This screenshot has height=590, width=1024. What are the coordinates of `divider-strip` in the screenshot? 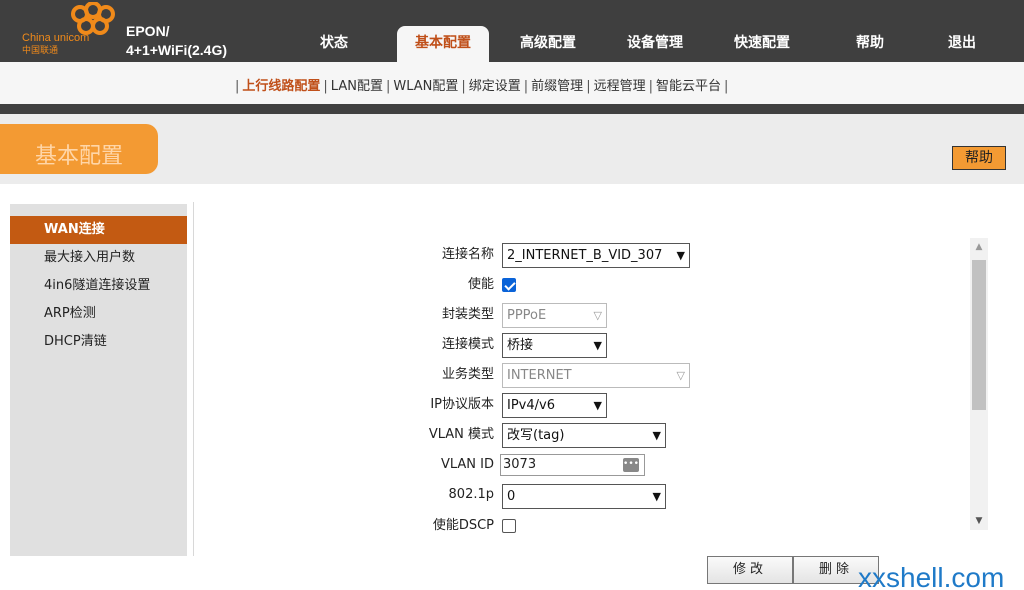 It's located at (512, 109).